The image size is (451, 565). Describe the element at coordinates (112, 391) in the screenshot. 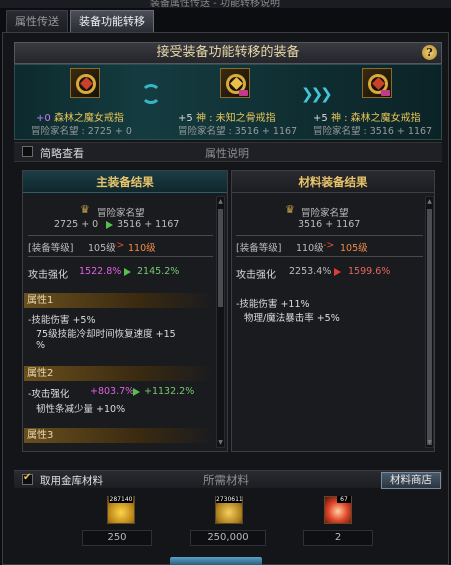

I see `attribute-2-atk-from: +803.7%` at that location.